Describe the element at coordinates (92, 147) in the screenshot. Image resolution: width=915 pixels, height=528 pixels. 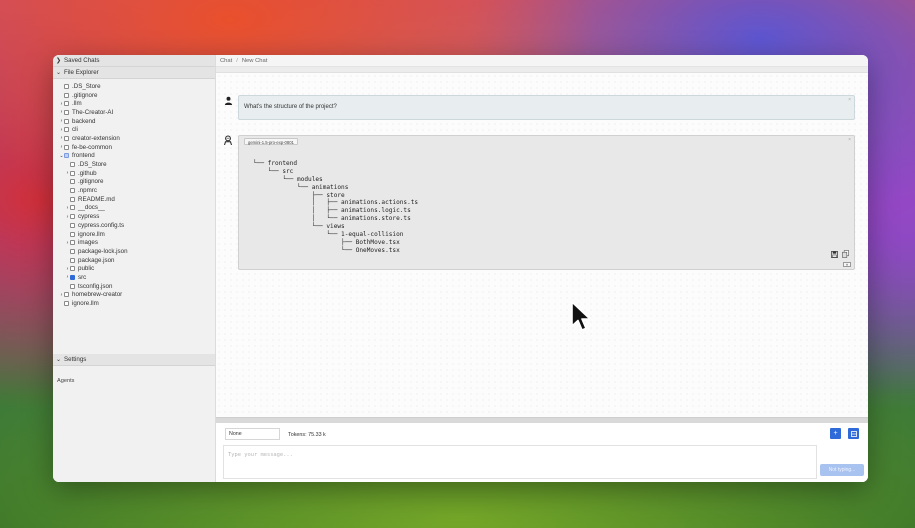
I see `tree-item-label: fe-be-common` at that location.